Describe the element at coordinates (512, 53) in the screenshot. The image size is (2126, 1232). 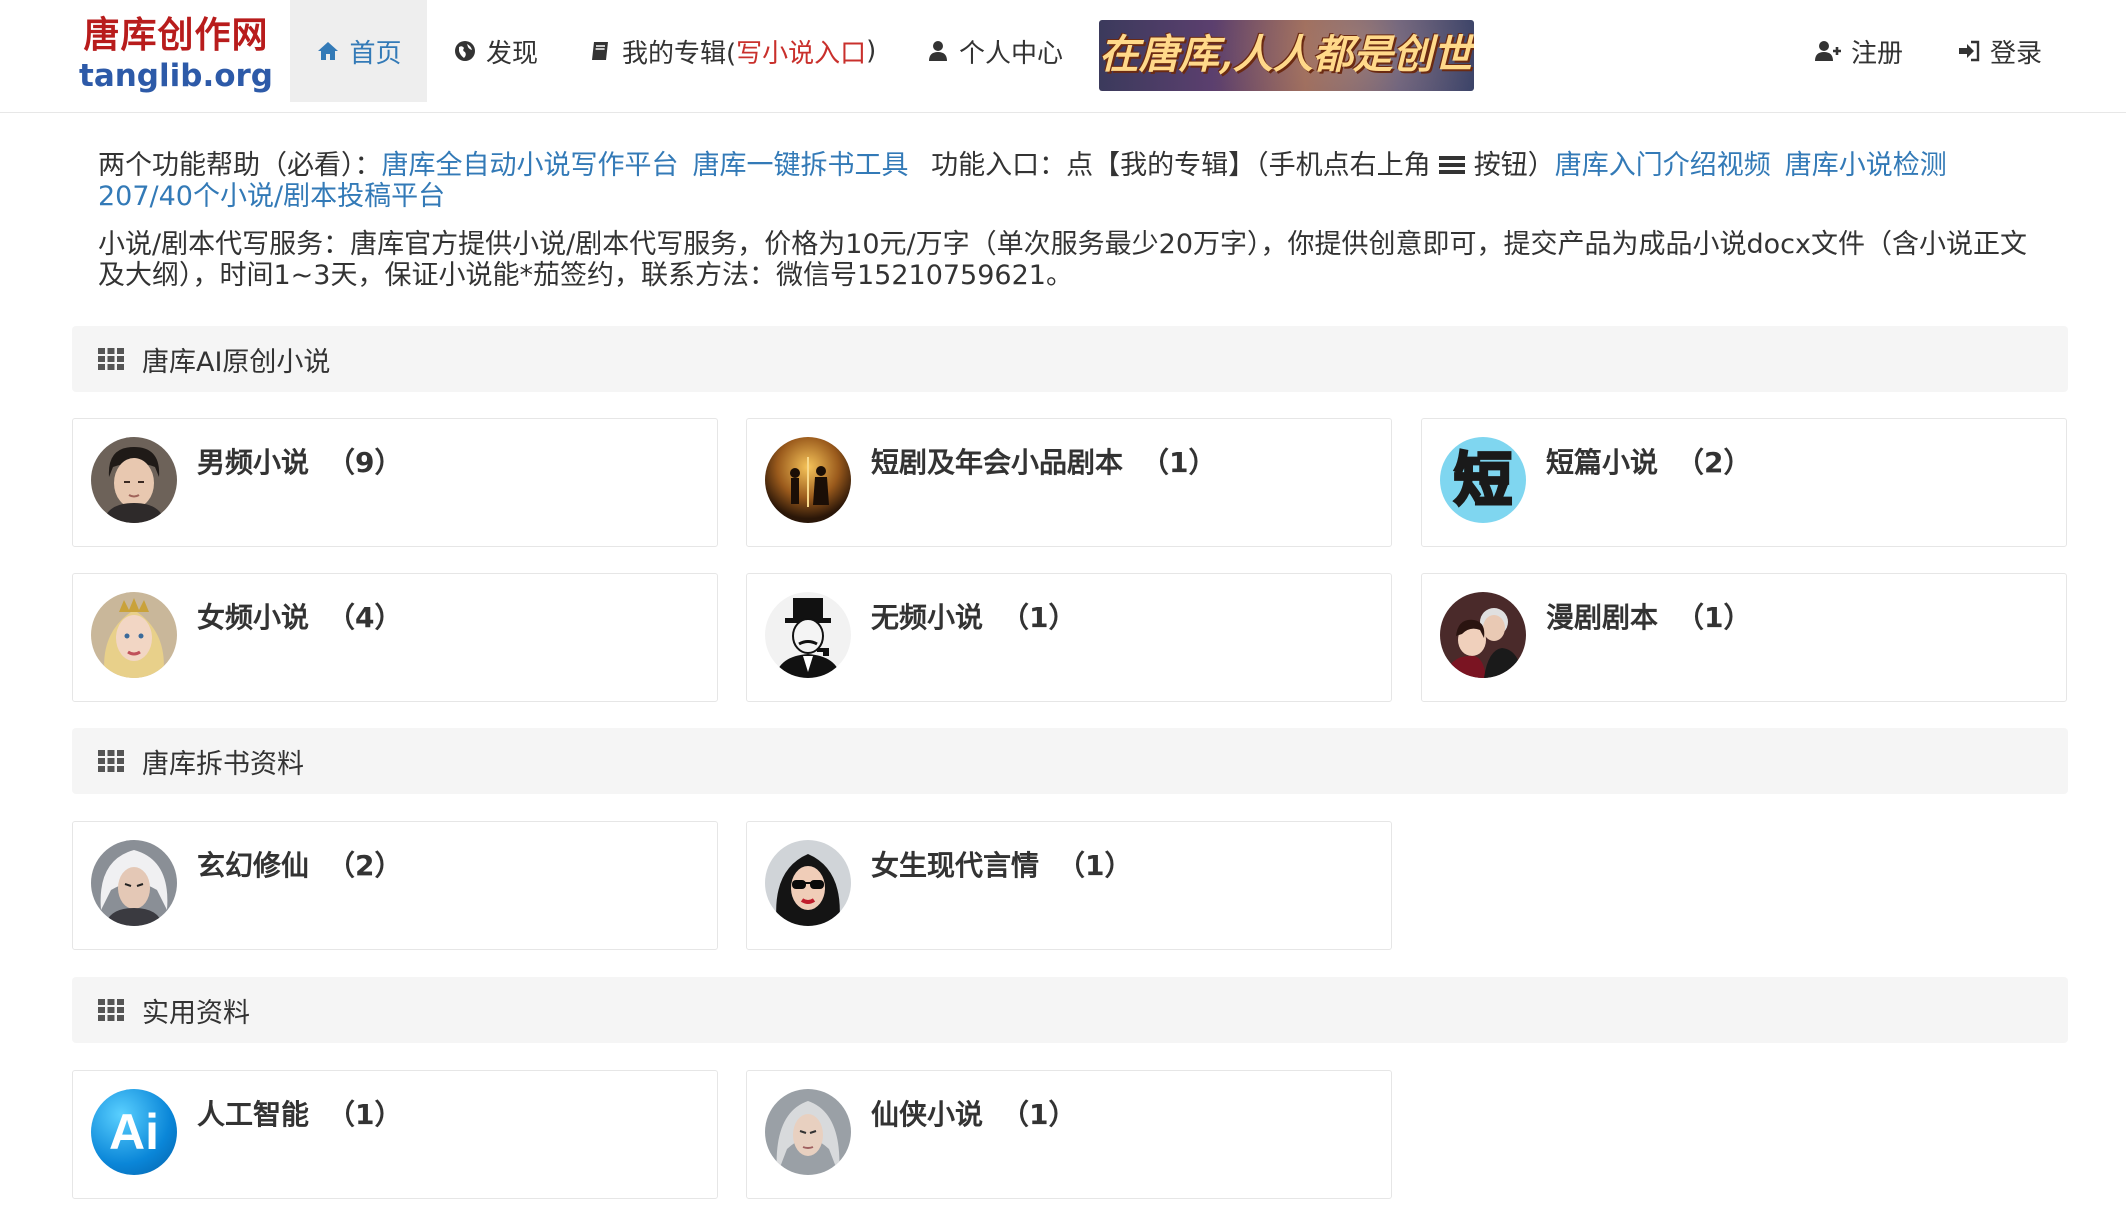
I see `nav-discover-label: 发现` at that location.